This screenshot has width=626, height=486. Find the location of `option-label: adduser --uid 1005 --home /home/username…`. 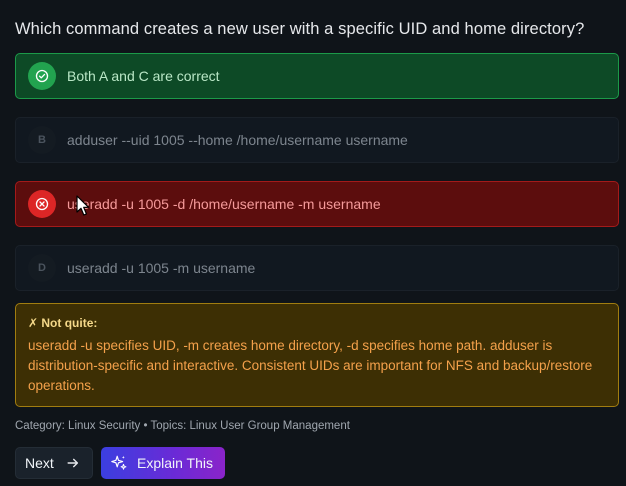

option-label: adduser --uid 1005 --home /home/username… is located at coordinates (237, 140).